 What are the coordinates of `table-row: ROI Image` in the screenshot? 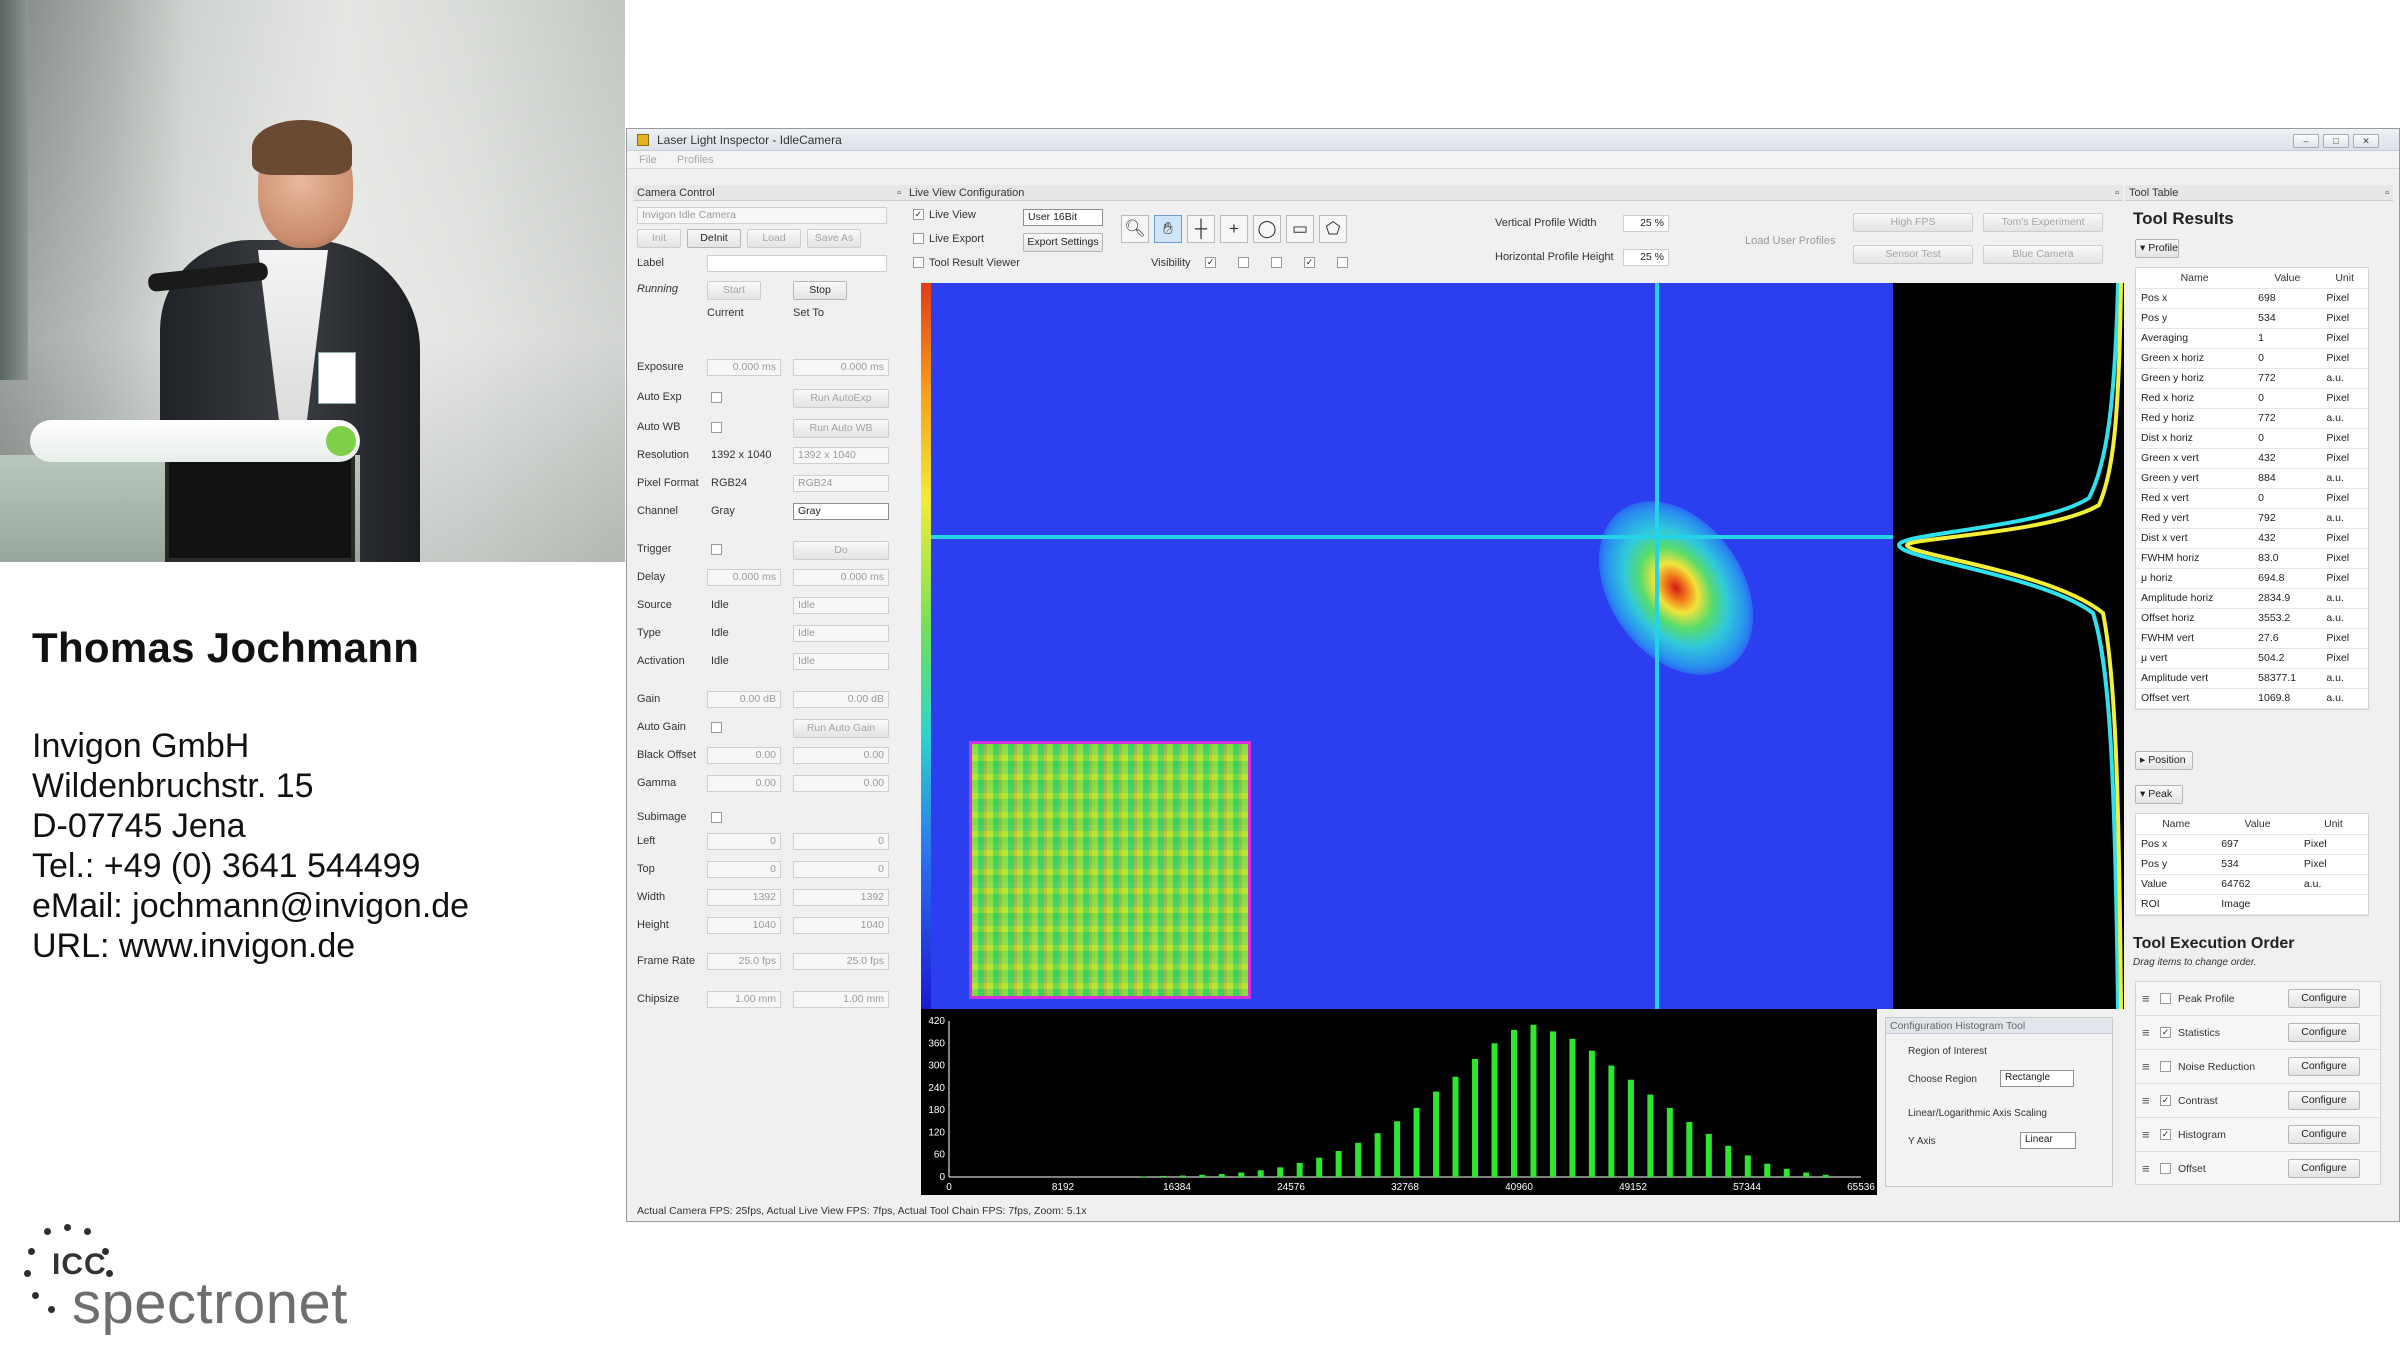 It's located at (2252, 904).